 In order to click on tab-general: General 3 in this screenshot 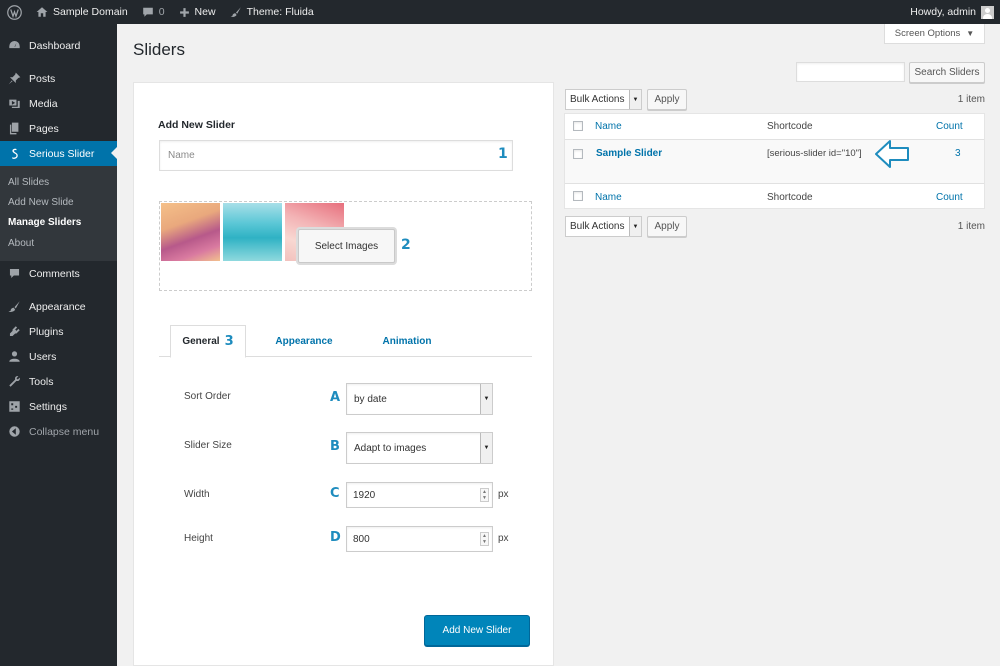, I will do `click(208, 341)`.